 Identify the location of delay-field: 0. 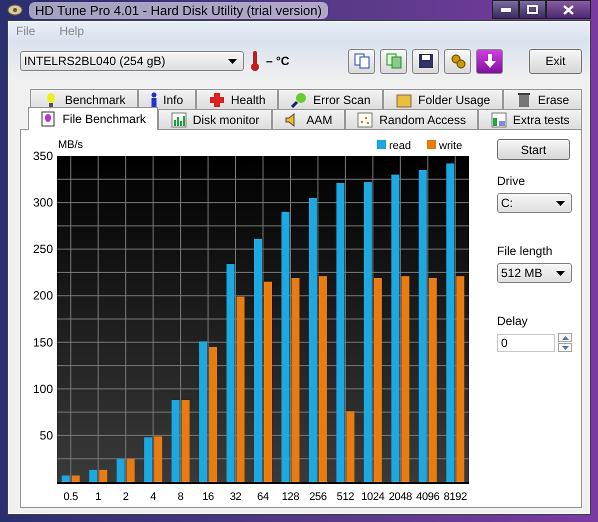
(526, 343).